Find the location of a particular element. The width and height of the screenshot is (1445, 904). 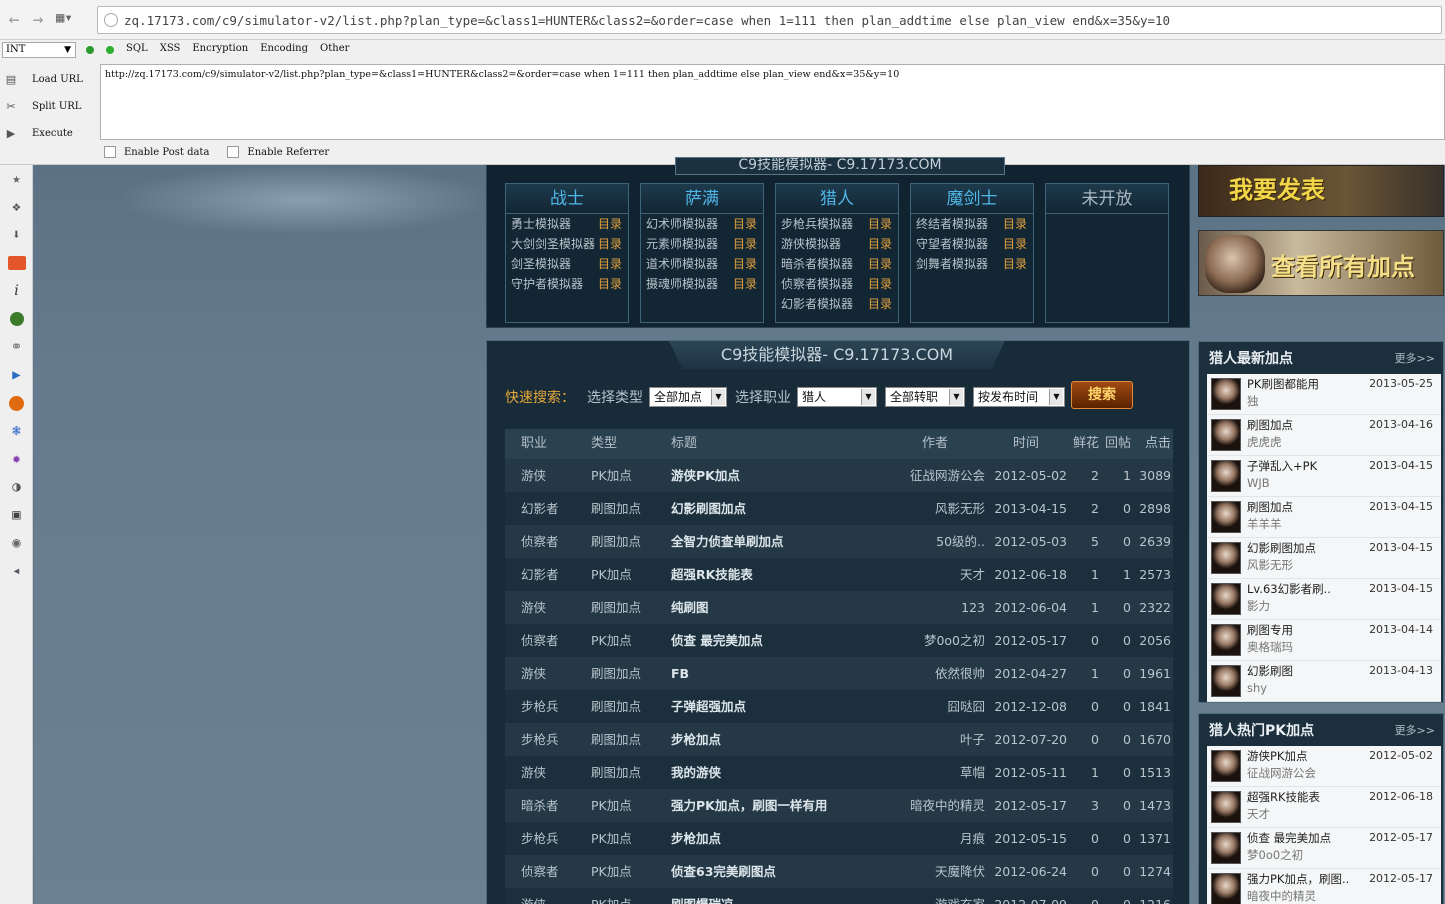

selector-icon: ▶ is located at coordinates (16, 375).